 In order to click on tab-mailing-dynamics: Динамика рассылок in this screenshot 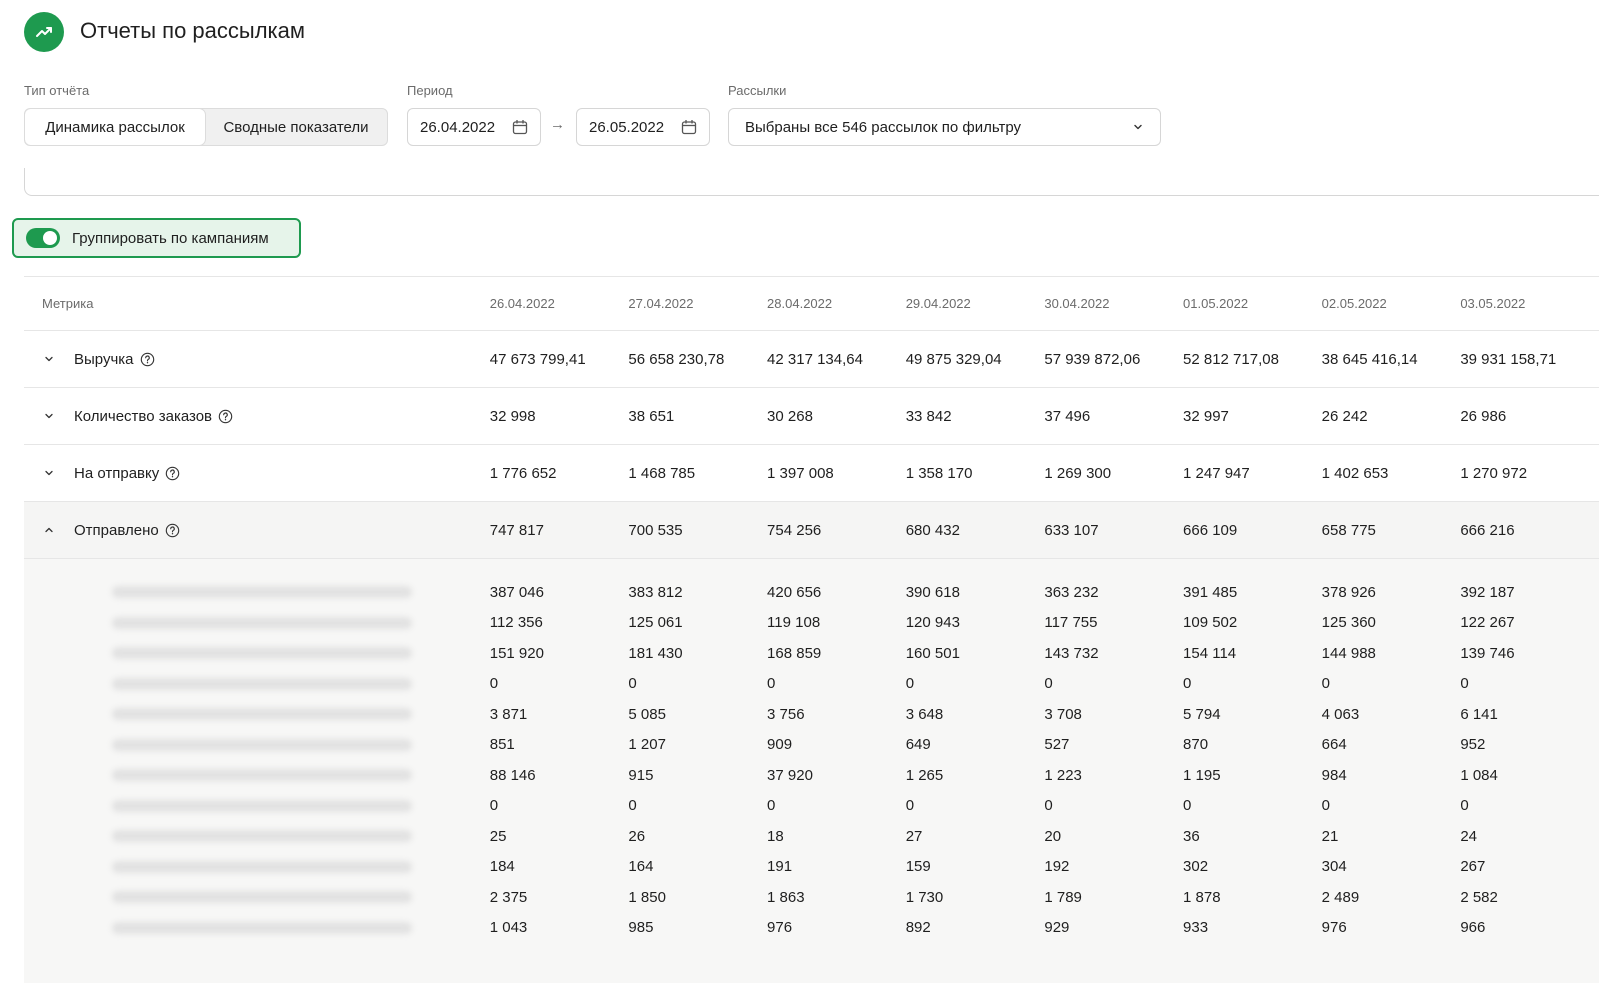, I will do `click(115, 127)`.